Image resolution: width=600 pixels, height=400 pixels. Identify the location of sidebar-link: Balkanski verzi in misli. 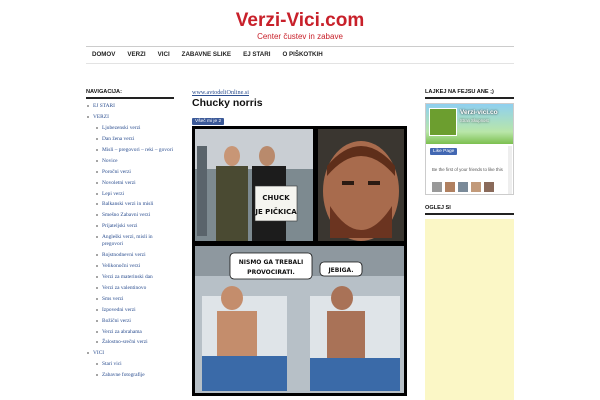
(130, 204).